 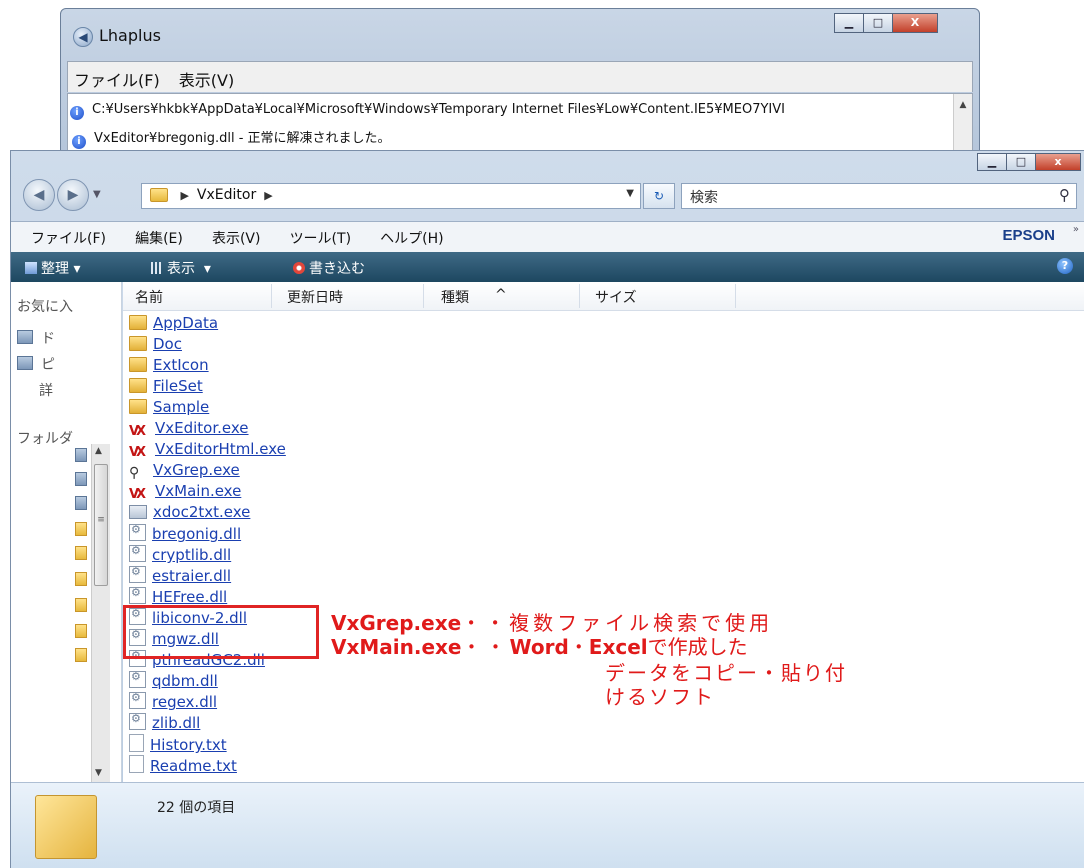 I want to click on search-icon: ⚲, so click(x=1064, y=195).